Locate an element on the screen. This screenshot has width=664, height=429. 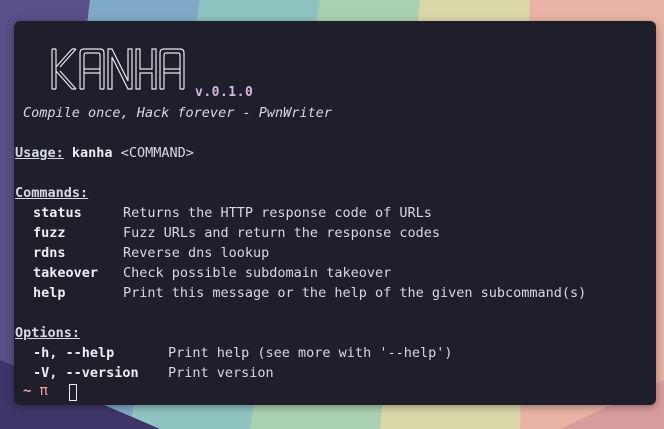
version-label: v.0.1.0 is located at coordinates (224, 92).